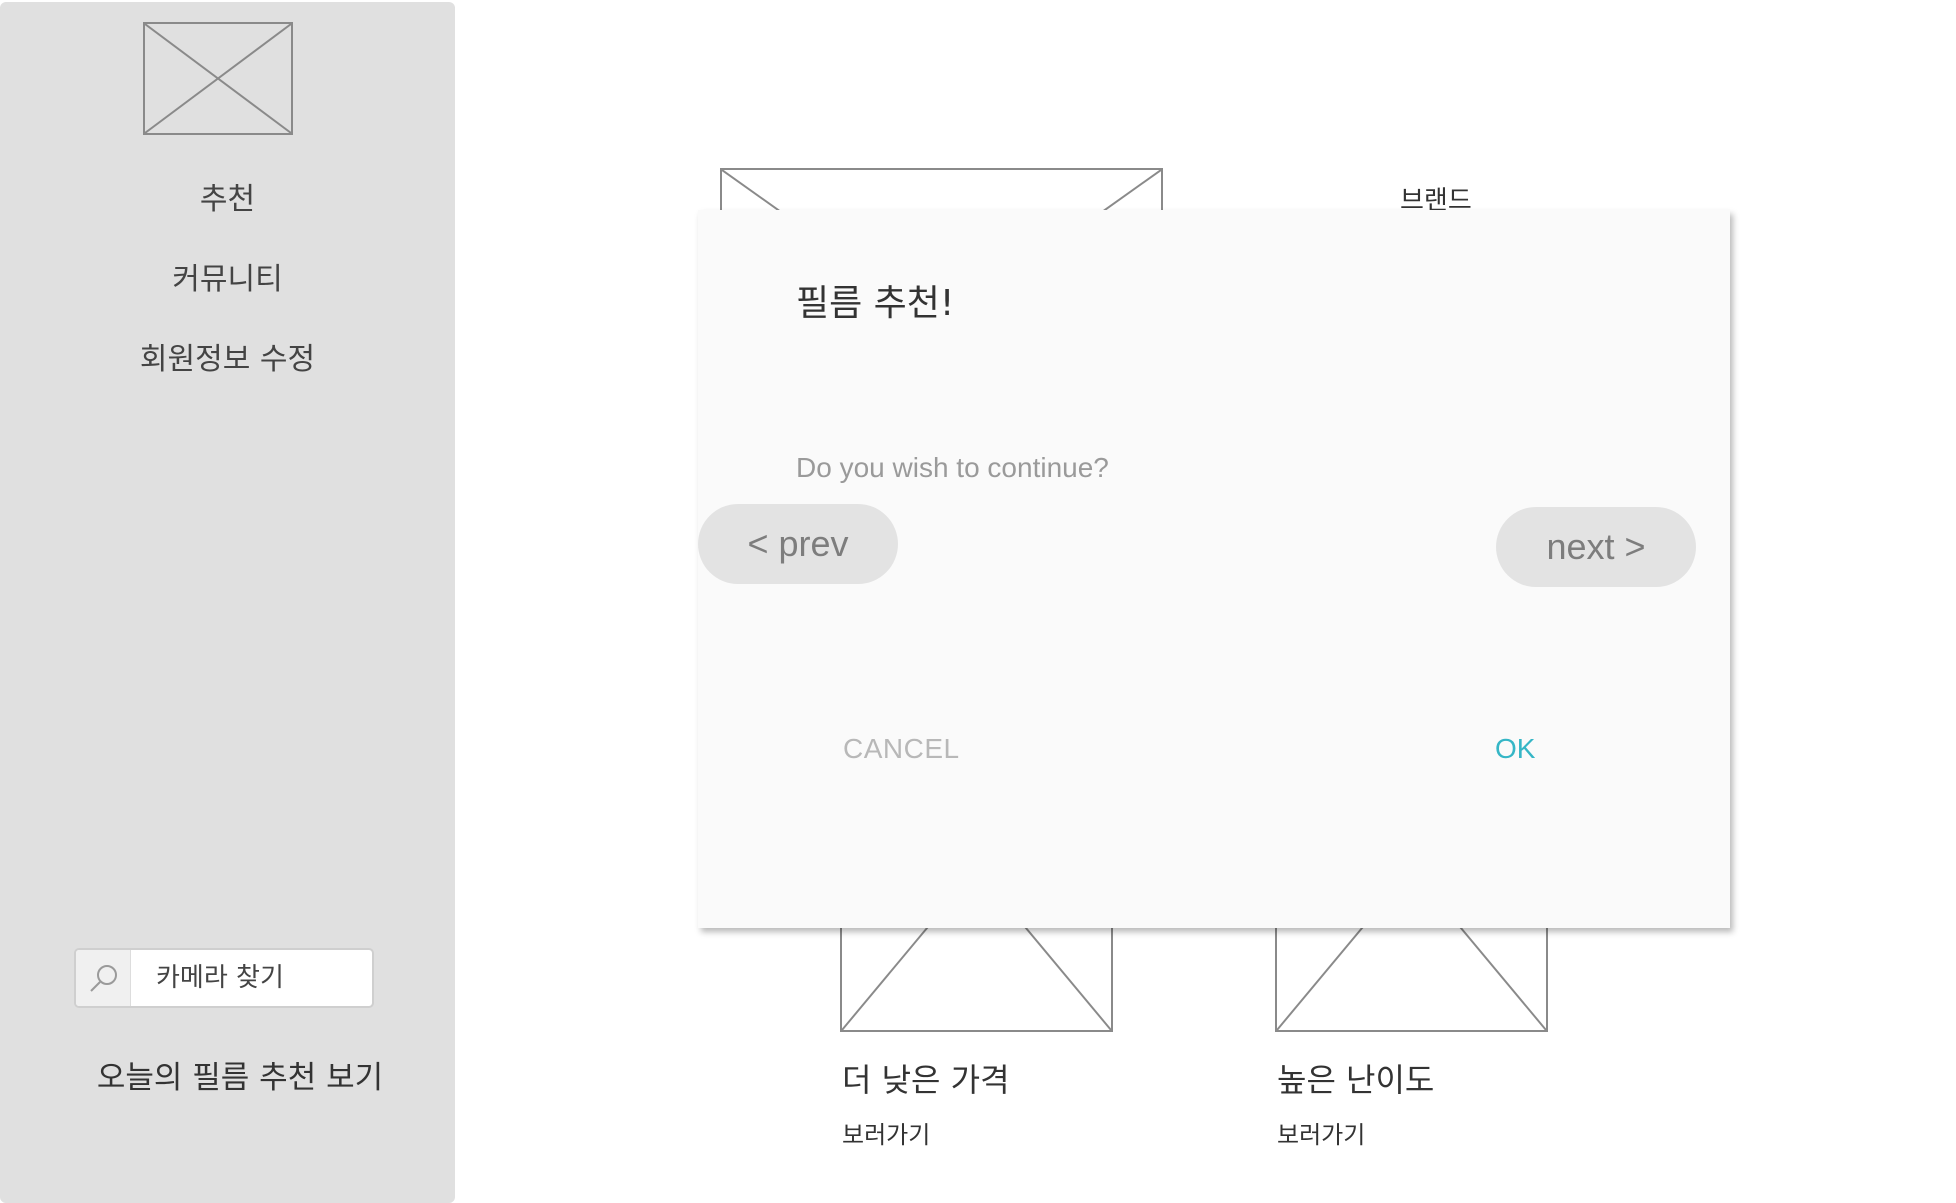 The width and height of the screenshot is (1956, 1203). Describe the element at coordinates (901, 749) in the screenshot. I see `cancel-button: CANCEL` at that location.